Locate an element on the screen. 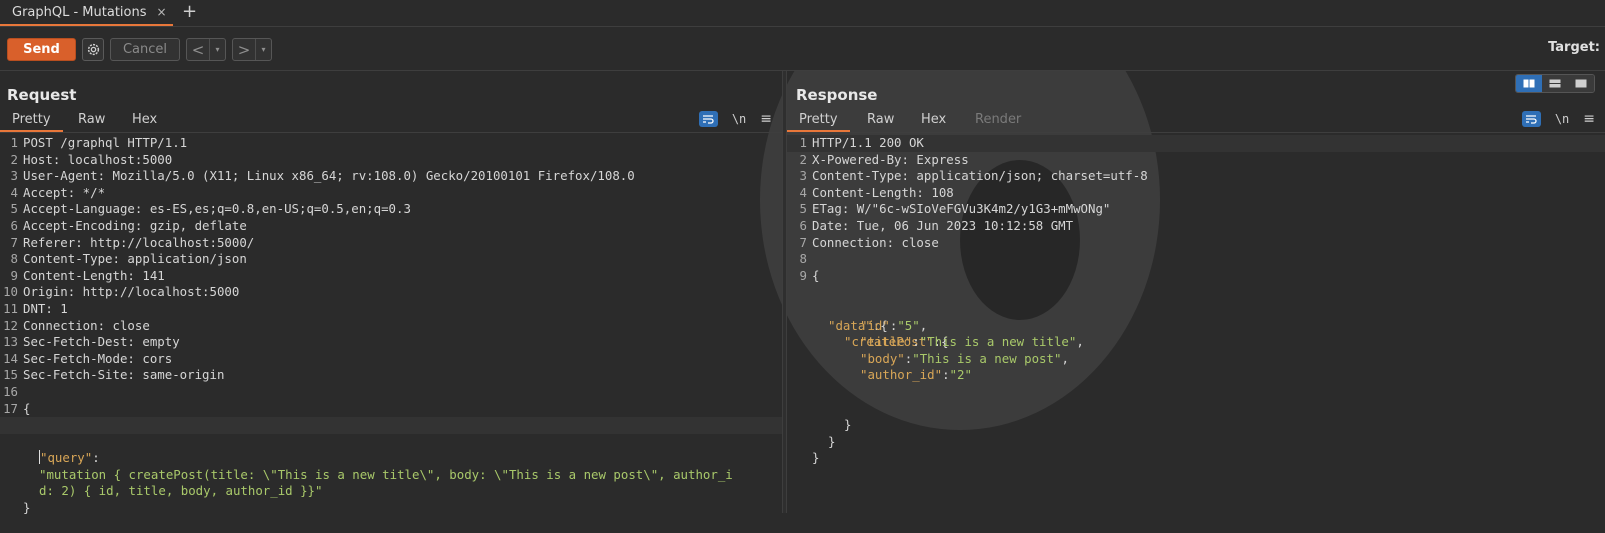 This screenshot has width=1605, height=533. tab-bar: GraphQL - Mutations × + is located at coordinates (802, 13).